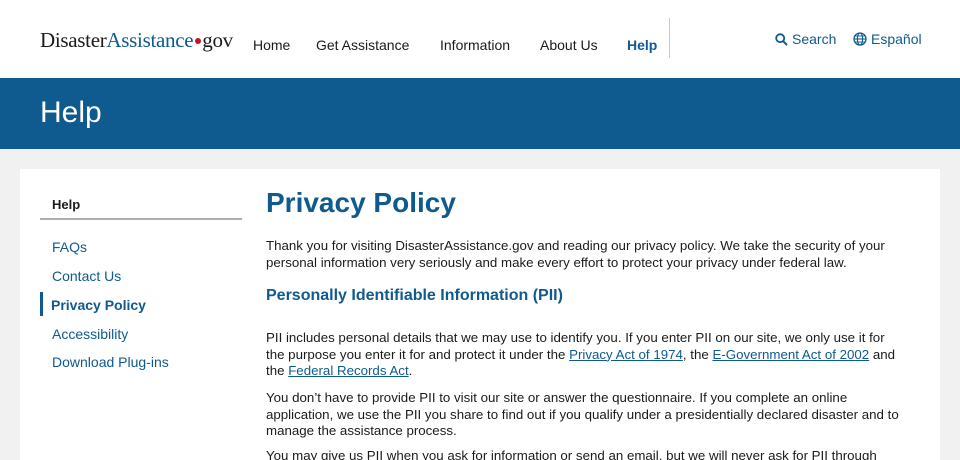  I want to click on nav-help: Help, so click(642, 45).